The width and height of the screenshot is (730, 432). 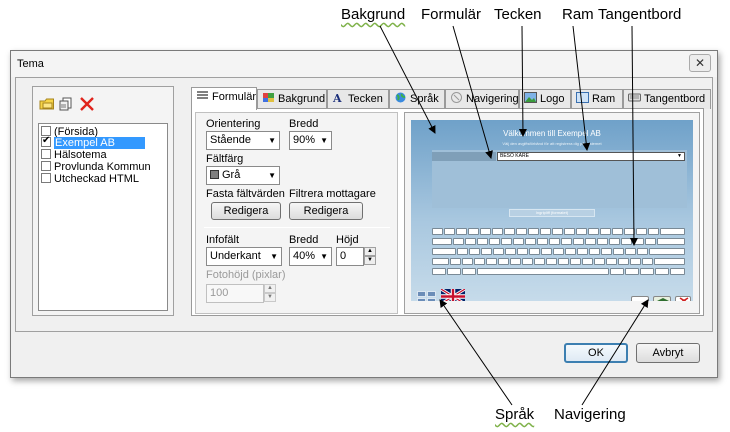 I want to click on tab-formular: Formulär, so click(x=224, y=98).